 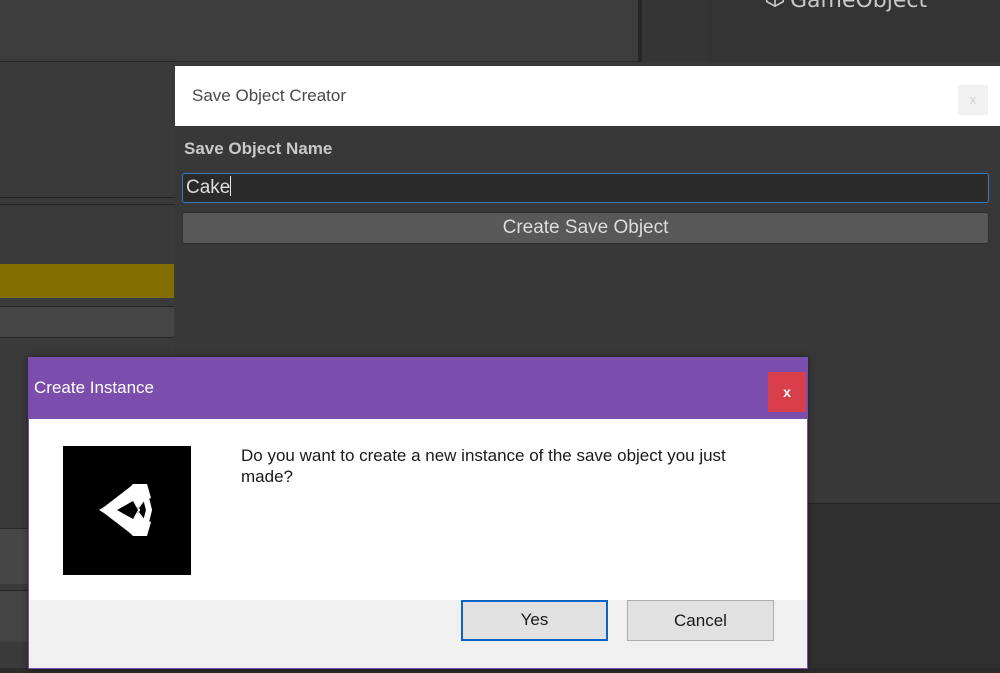 I want to click on save-object-name-input: Cake, so click(x=585, y=188).